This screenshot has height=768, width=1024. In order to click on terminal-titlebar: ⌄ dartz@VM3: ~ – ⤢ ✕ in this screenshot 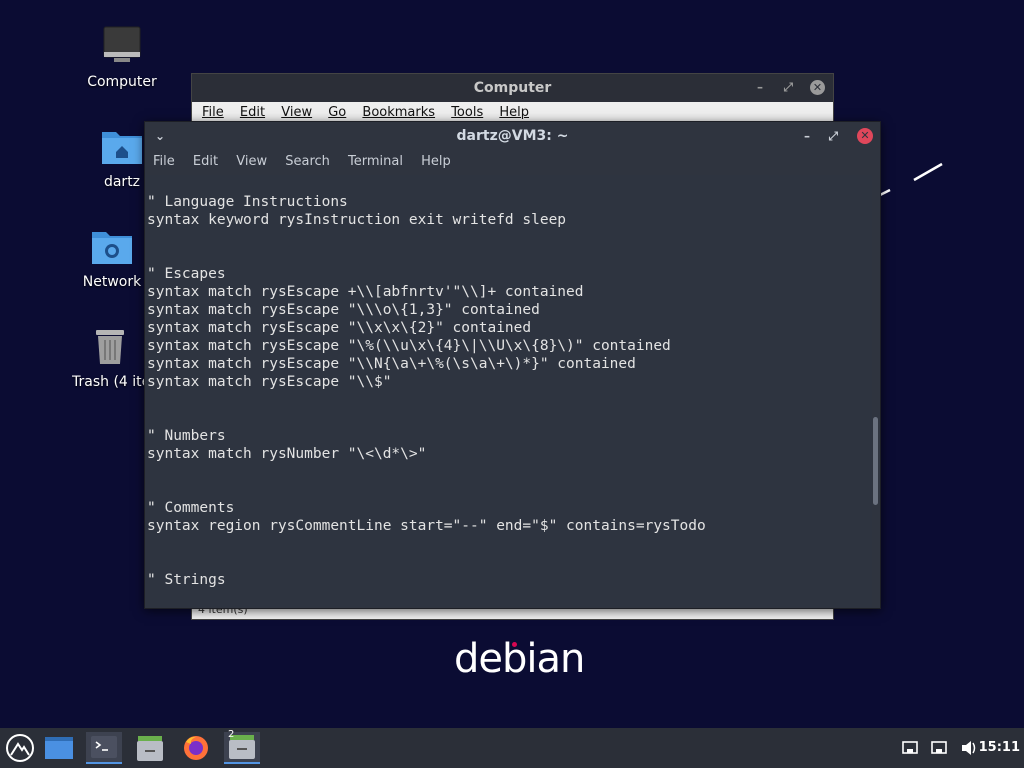, I will do `click(512, 136)`.